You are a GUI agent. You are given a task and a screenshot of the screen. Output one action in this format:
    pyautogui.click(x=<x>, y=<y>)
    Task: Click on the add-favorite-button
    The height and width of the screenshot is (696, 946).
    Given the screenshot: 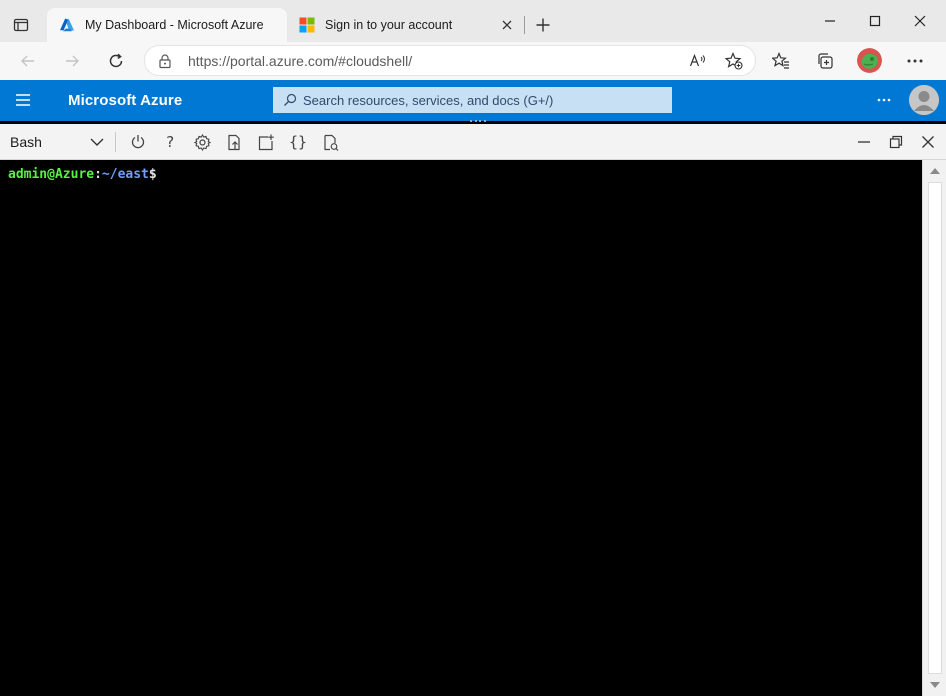 What is the action you would take?
    pyautogui.click(x=734, y=61)
    